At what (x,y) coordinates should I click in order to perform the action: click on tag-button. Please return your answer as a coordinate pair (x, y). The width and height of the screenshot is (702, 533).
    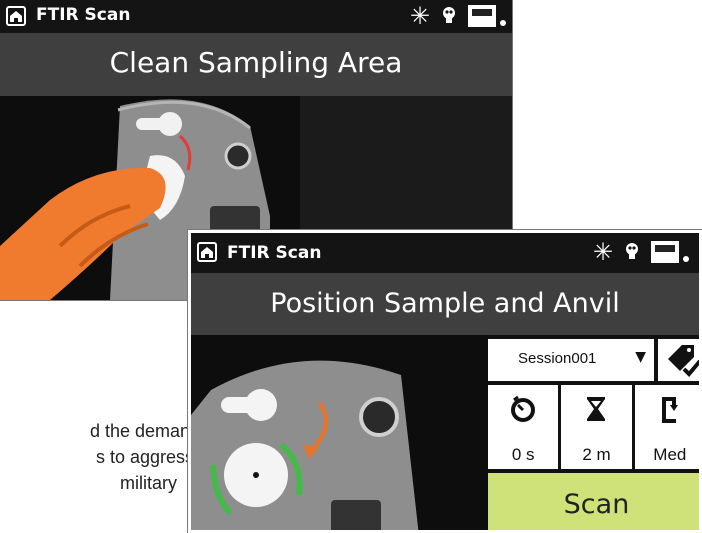
    Looking at the image, I should click on (678, 360).